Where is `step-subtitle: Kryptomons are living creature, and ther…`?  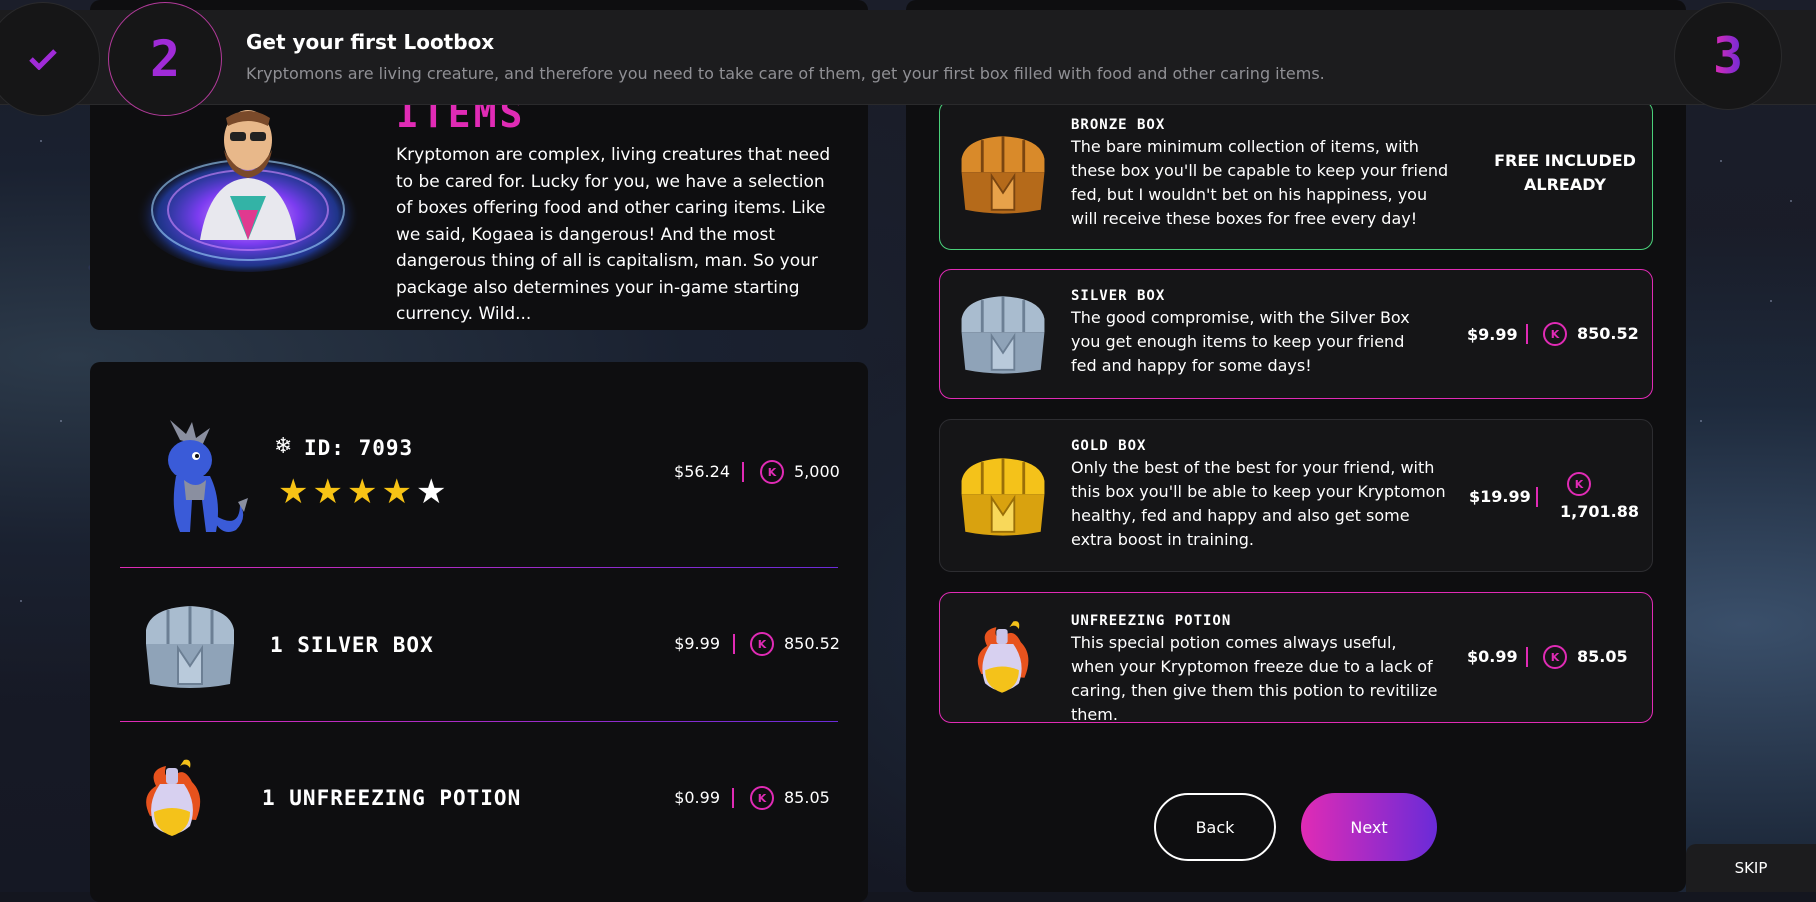
step-subtitle: Kryptomons are living creature, and ther… is located at coordinates (785, 73).